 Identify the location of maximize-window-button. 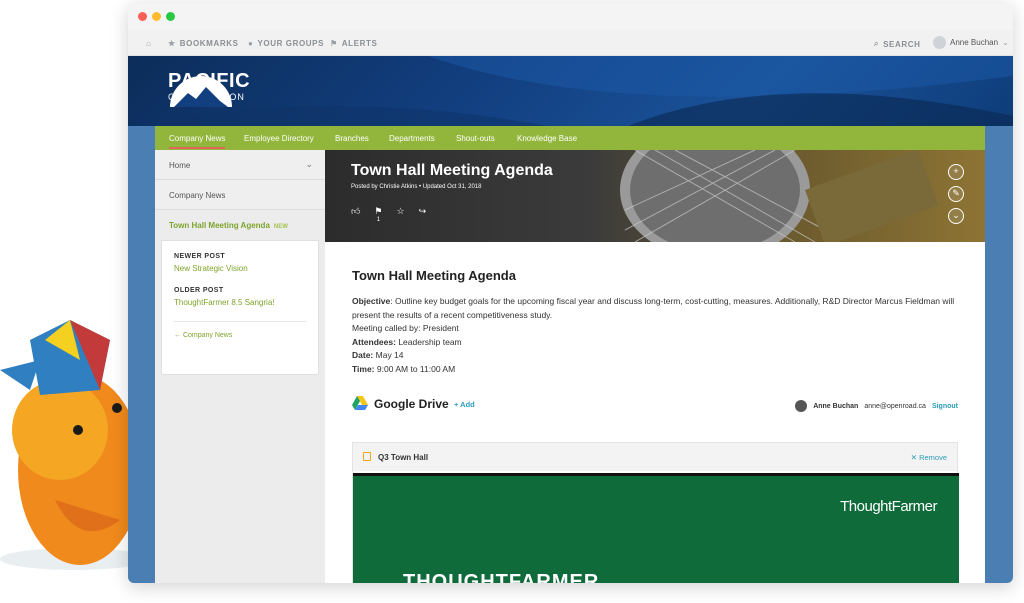
(170, 16).